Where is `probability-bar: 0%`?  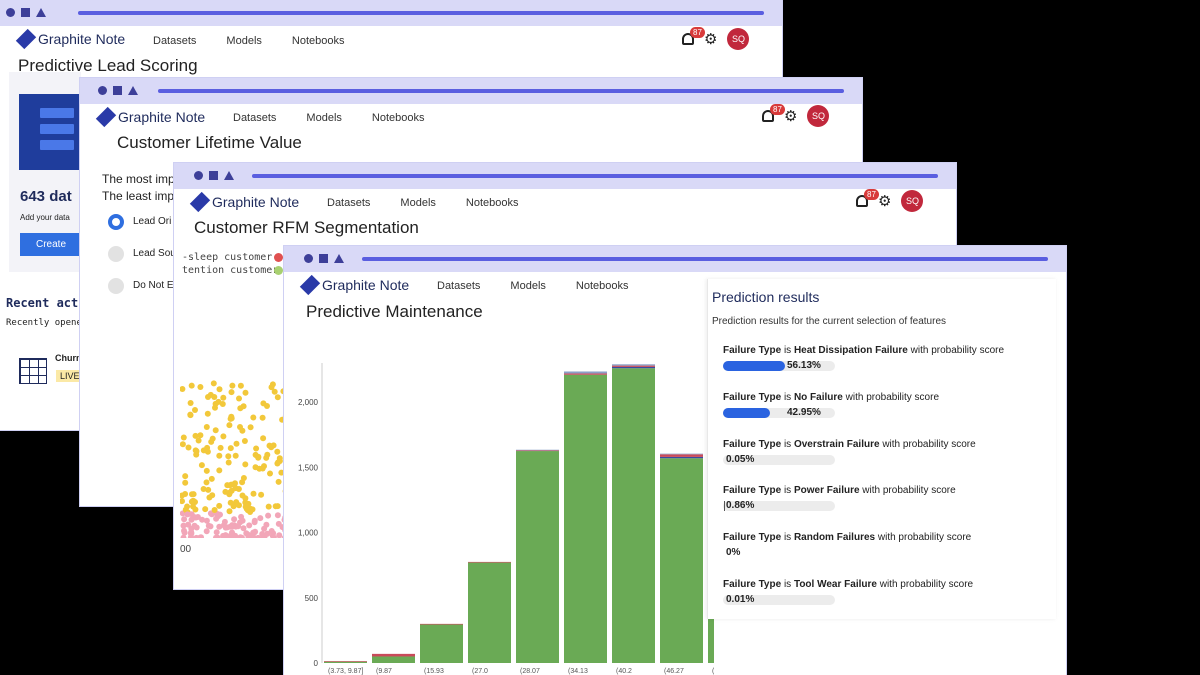 probability-bar: 0% is located at coordinates (779, 552).